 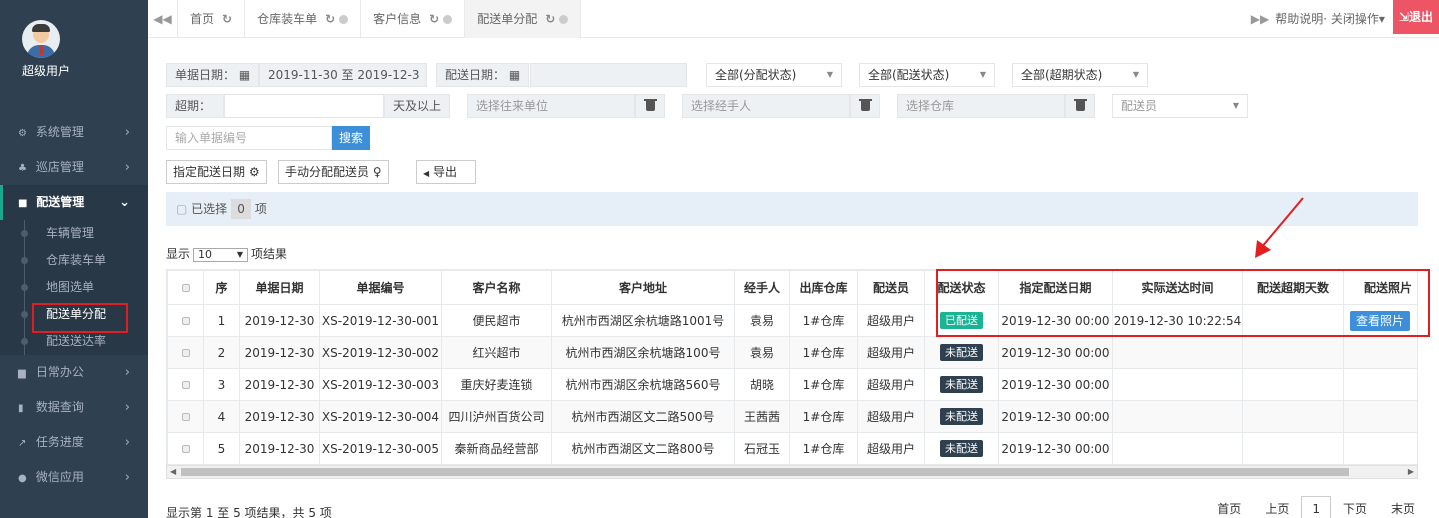 What do you see at coordinates (823, 320) in the screenshot?
I see `cell-warehouse: 1#仓库` at bounding box center [823, 320].